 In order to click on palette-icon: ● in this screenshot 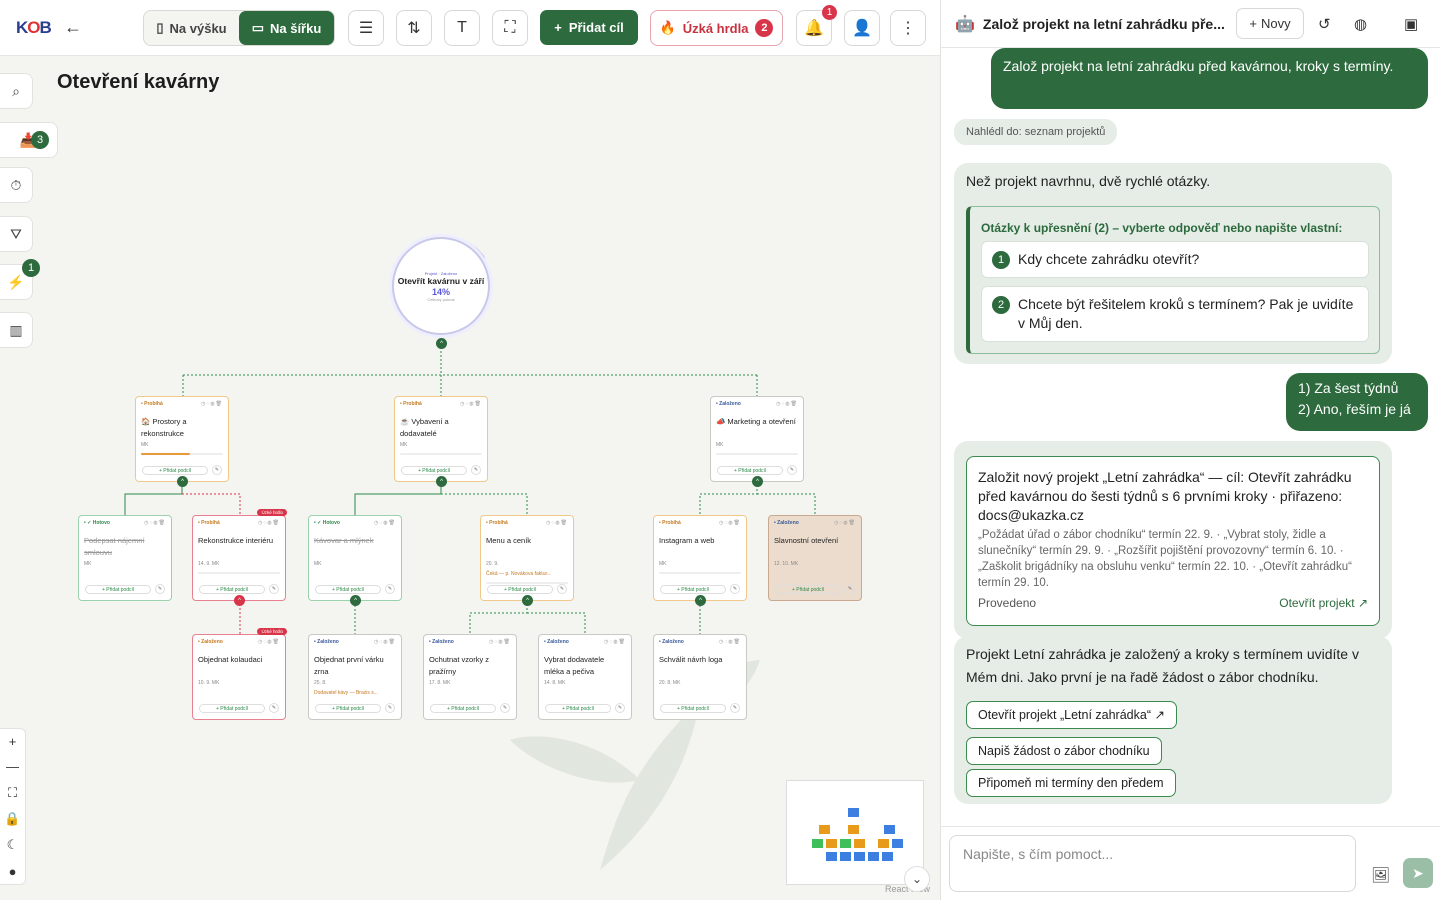, I will do `click(13, 871)`.